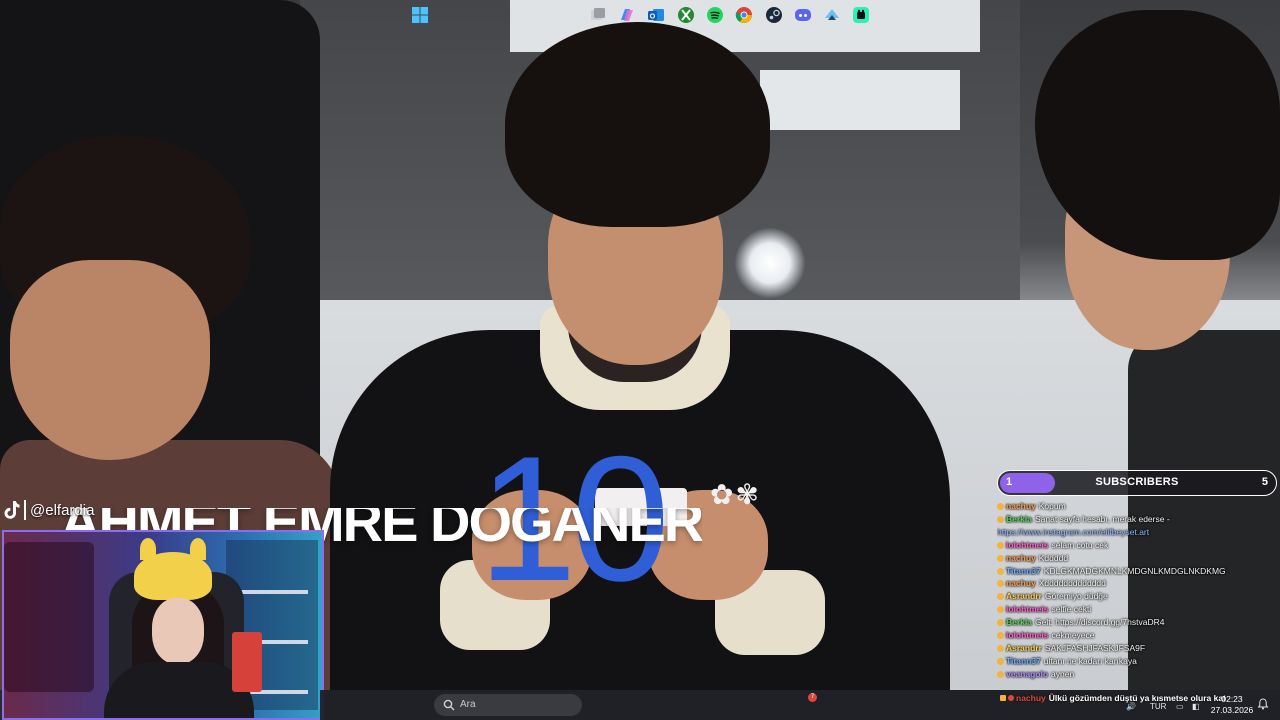 Image resolution: width=1280 pixels, height=720 pixels. I want to click on search-placeholder: Ara, so click(468, 704).